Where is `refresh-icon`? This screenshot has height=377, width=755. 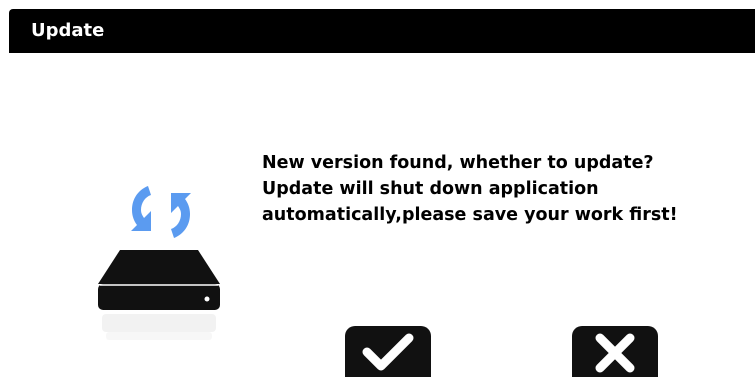
refresh-icon is located at coordinates (161, 212).